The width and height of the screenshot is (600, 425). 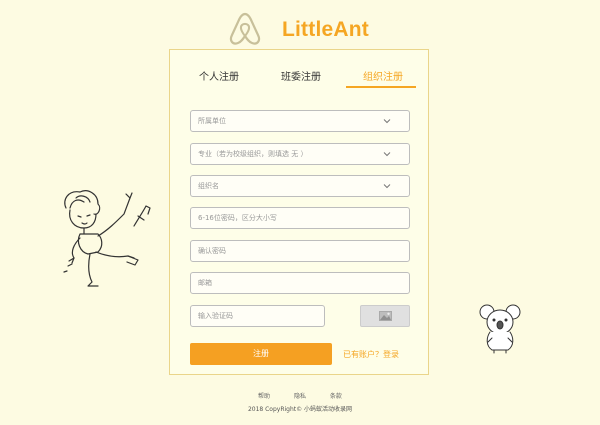 What do you see at coordinates (300, 283) in the screenshot?
I see `email-input` at bounding box center [300, 283].